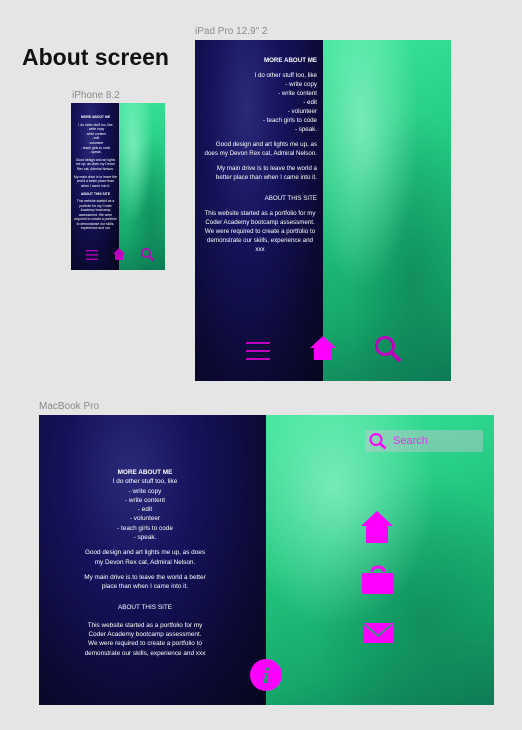  Describe the element at coordinates (378, 580) in the screenshot. I see `briefcase-icon` at that location.